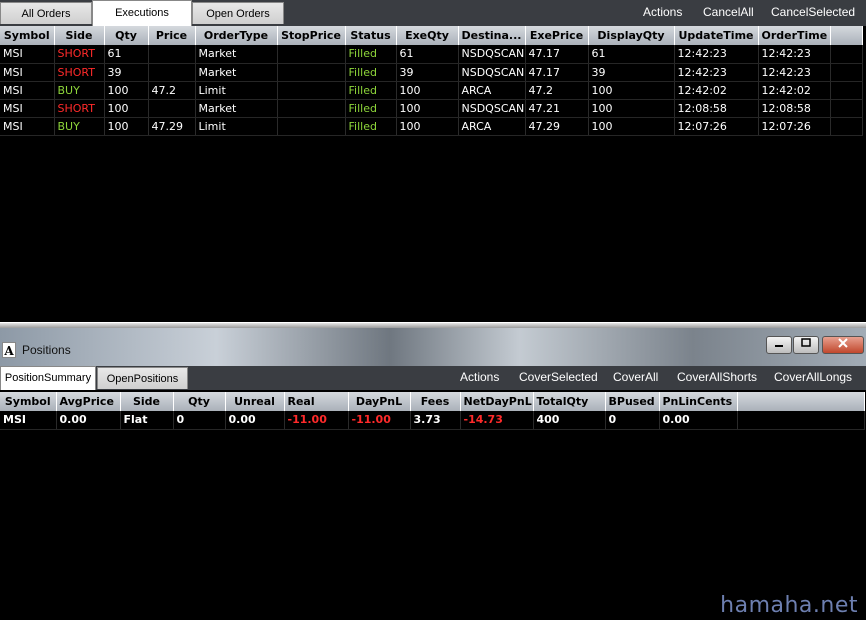  I want to click on cell-ordertime: 12:42:02, so click(794, 90).